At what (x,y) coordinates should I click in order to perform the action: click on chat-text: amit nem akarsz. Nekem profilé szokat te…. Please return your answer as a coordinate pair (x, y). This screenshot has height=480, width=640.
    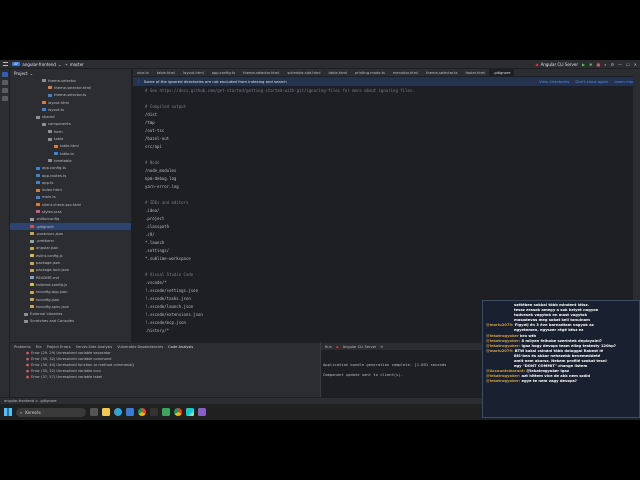
    Looking at the image, I should click on (560, 361).